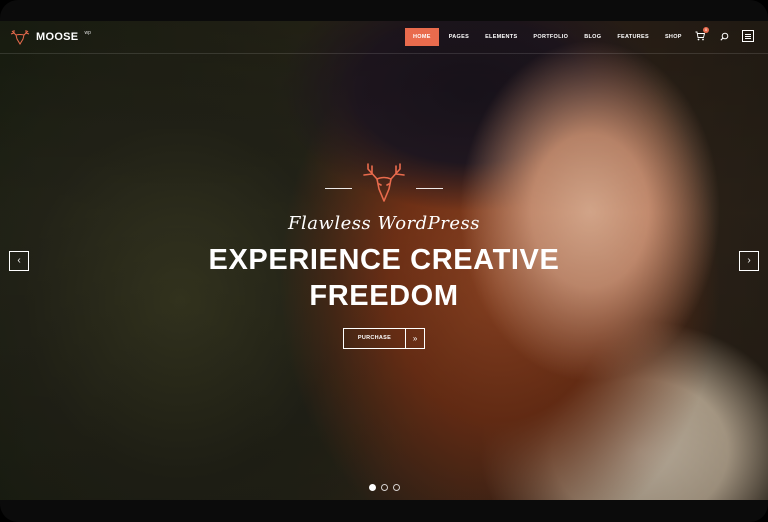 The height and width of the screenshot is (522, 768). I want to click on deer-logo-icon, so click(20, 37).